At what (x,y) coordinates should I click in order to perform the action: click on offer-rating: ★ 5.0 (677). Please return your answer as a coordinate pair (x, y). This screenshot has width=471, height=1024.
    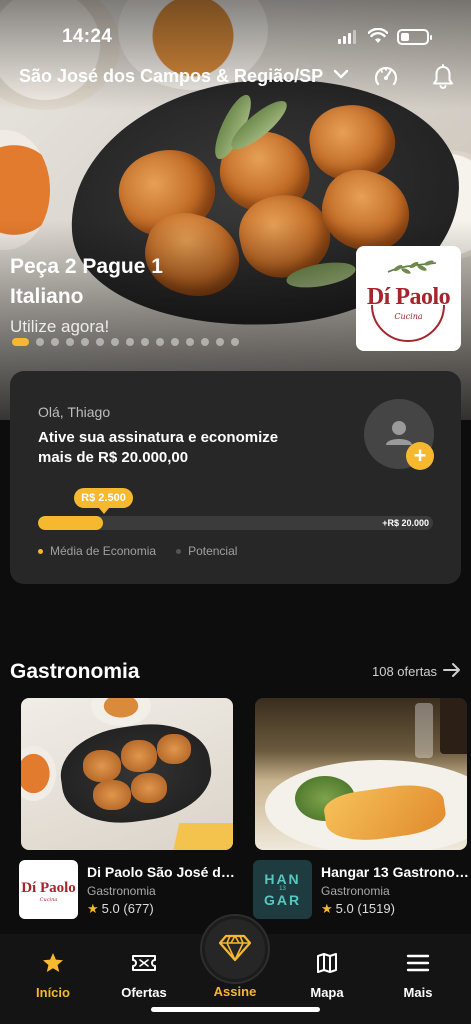
    Looking at the image, I should click on (120, 909).